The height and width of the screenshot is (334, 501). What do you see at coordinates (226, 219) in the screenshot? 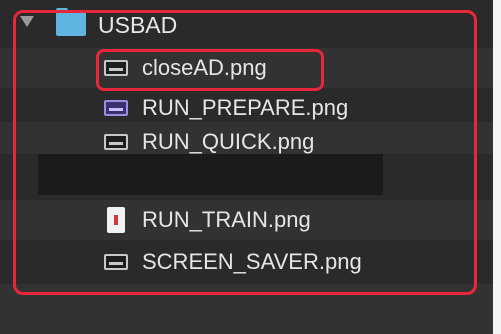
I see `file-label: RUN_TRAIN.png` at bounding box center [226, 219].